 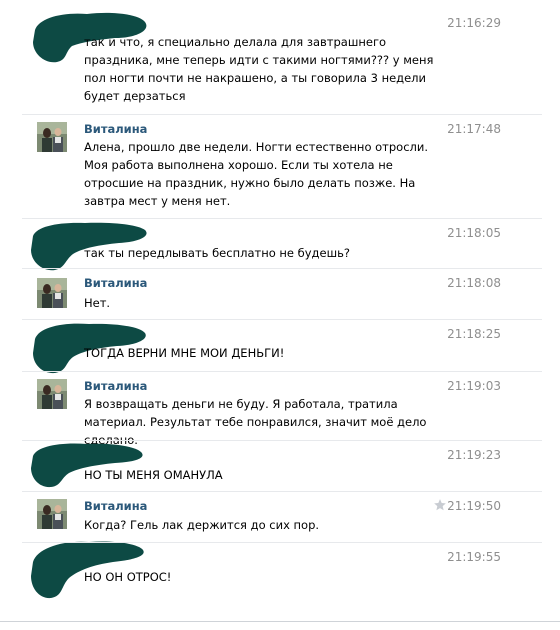 What do you see at coordinates (128, 577) in the screenshot?
I see `message-text: НО ОН ОТРОС!` at bounding box center [128, 577].